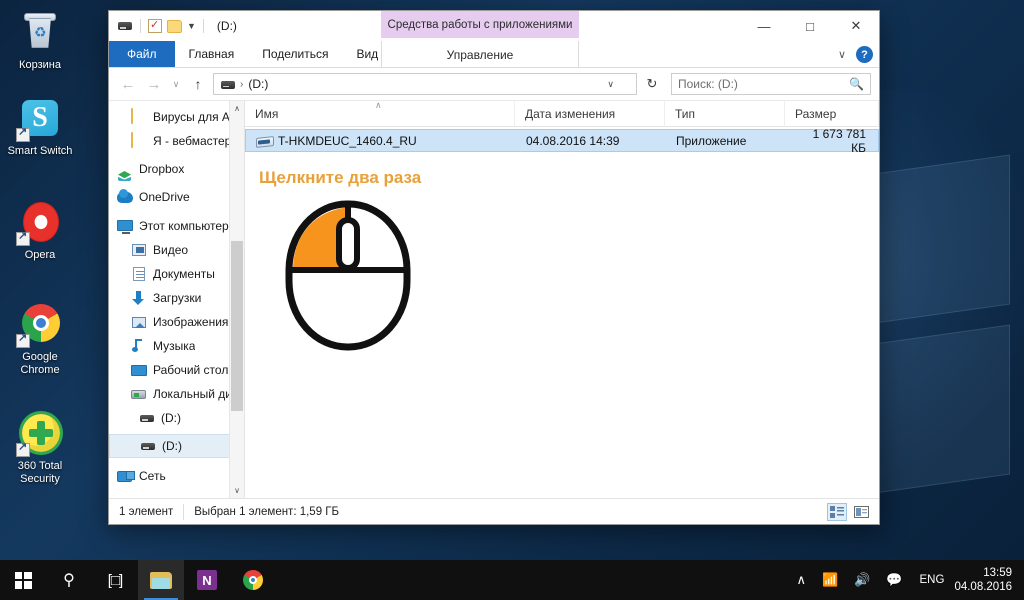 Image resolution: width=1024 pixels, height=600 pixels. I want to click on window-controls: — □ ✕, so click(810, 26).